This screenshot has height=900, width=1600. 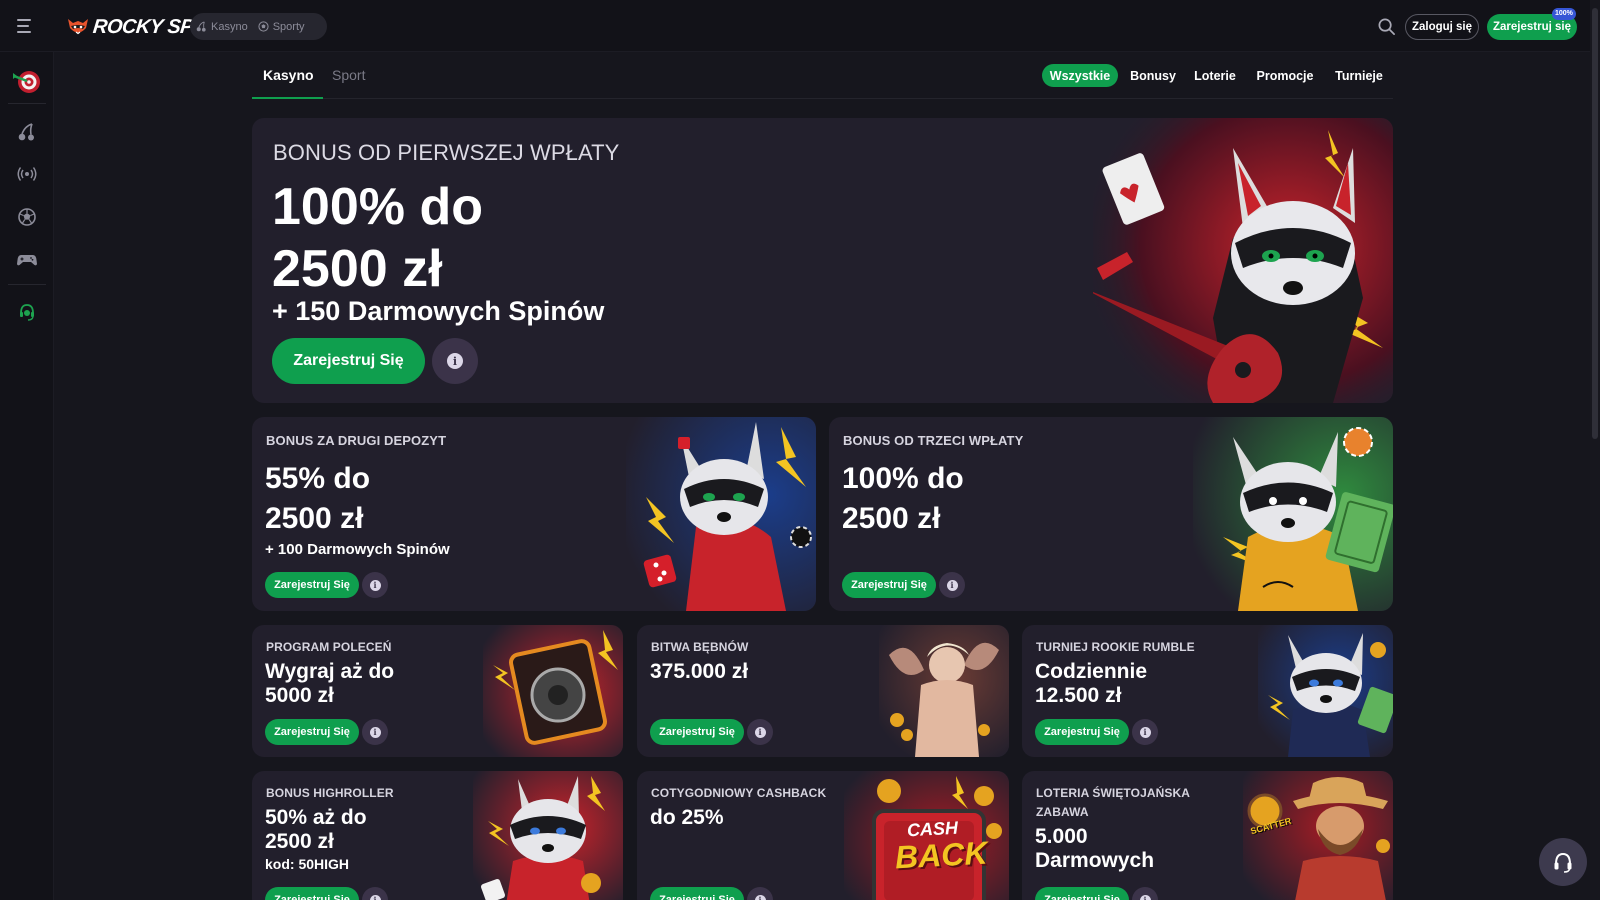 What do you see at coordinates (377, 207) in the screenshot?
I see `hero-headline-1: 100% do` at bounding box center [377, 207].